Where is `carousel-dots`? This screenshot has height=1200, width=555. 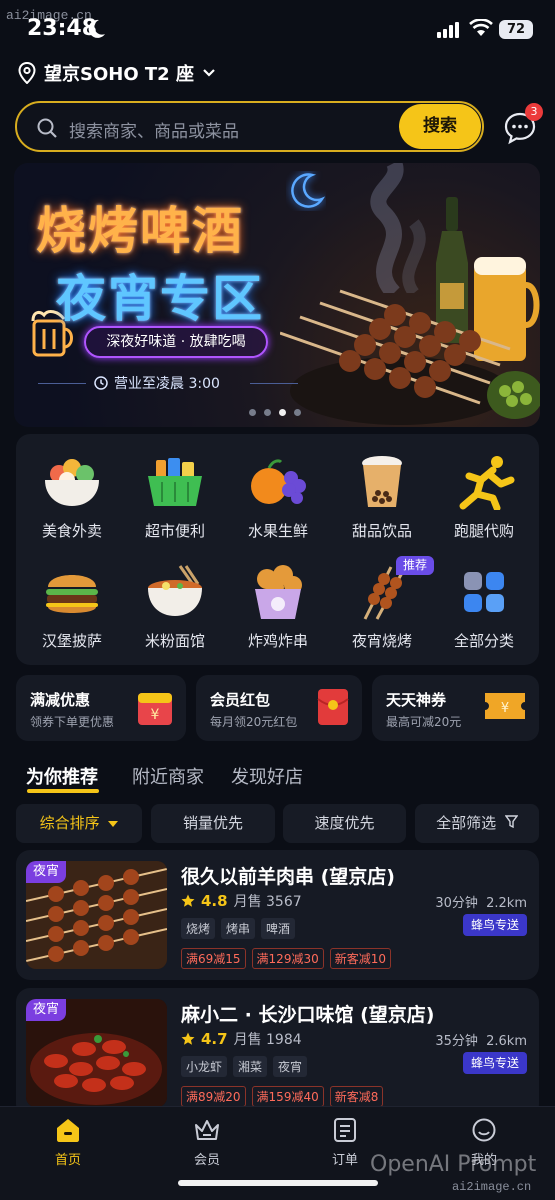 carousel-dots is located at coordinates (275, 412).